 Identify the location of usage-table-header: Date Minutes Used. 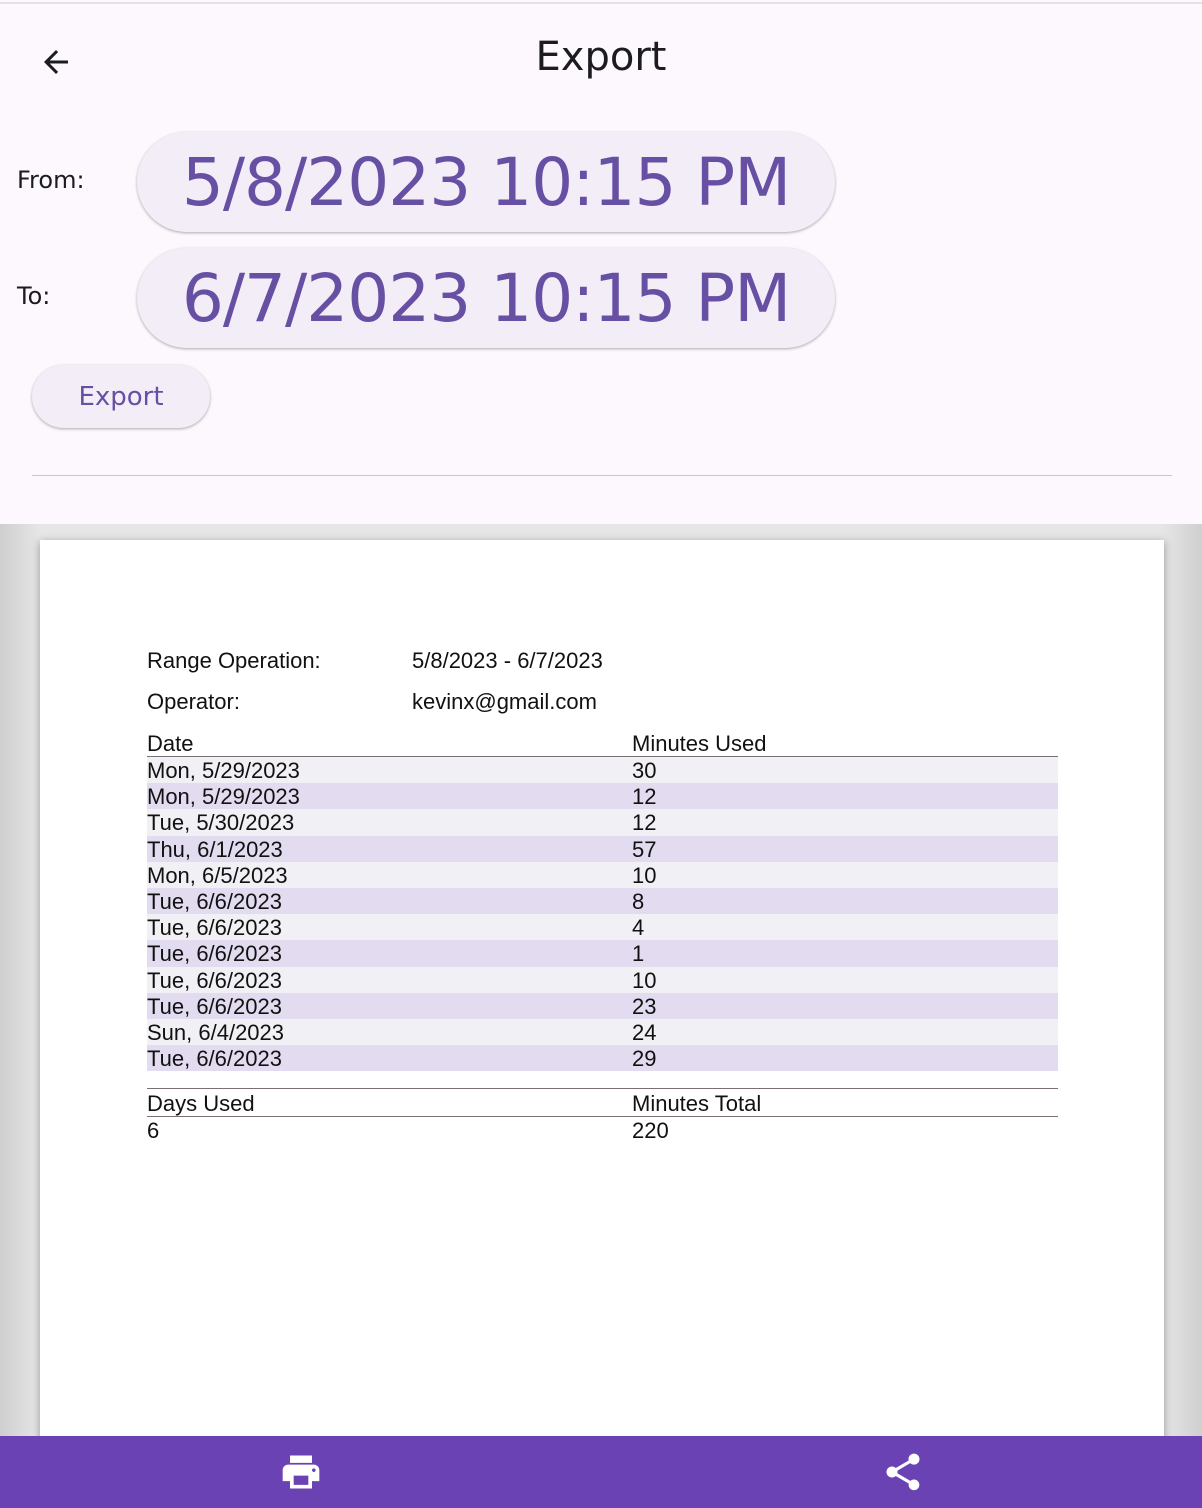
(602, 743).